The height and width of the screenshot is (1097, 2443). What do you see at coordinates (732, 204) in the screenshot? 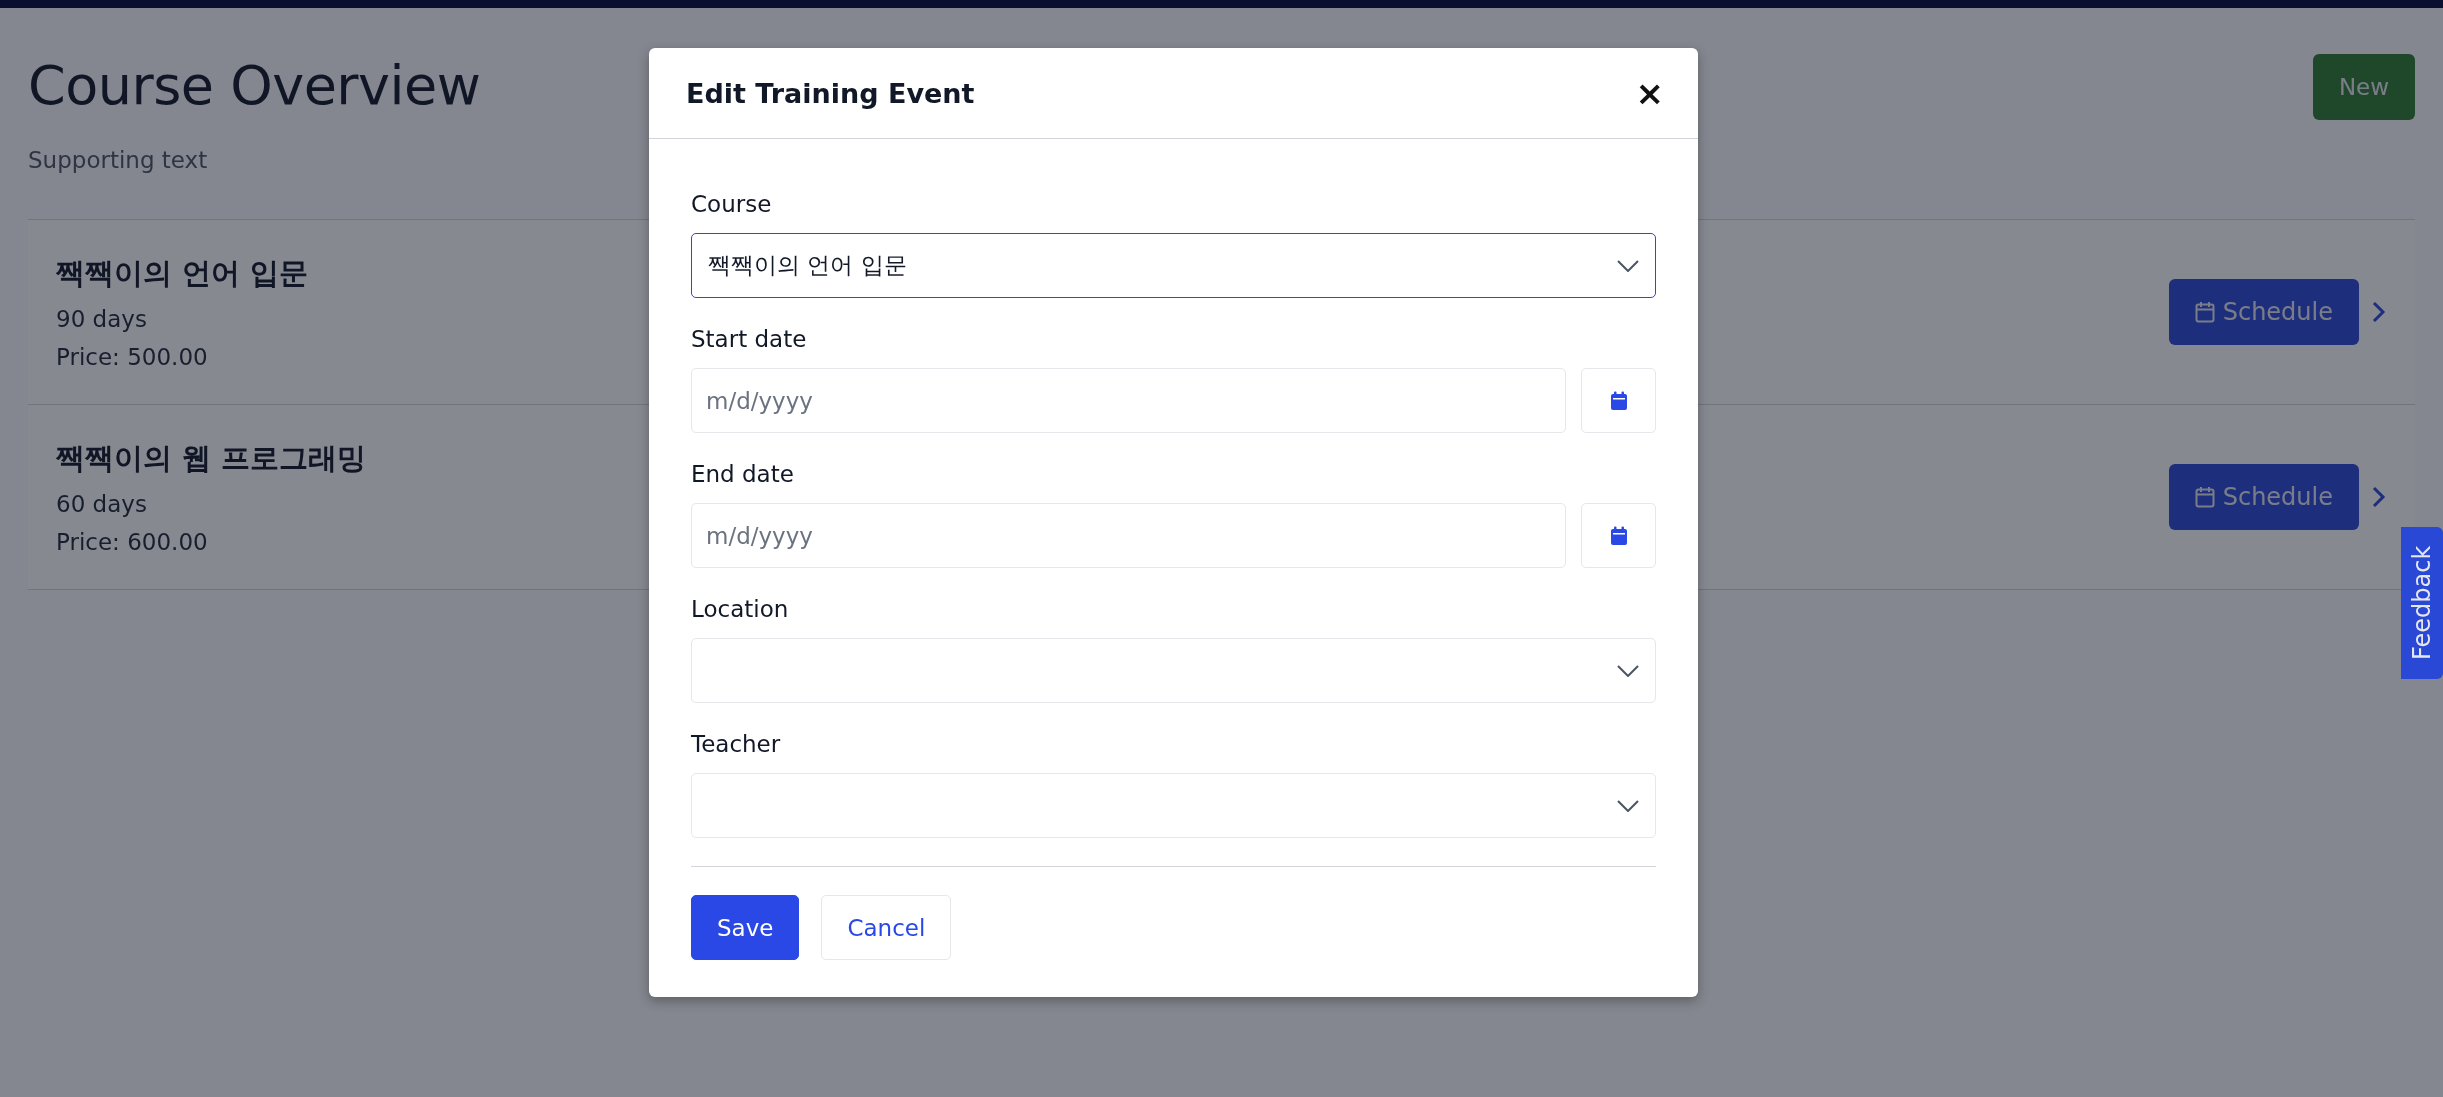
I see `field-label: Course` at bounding box center [732, 204].